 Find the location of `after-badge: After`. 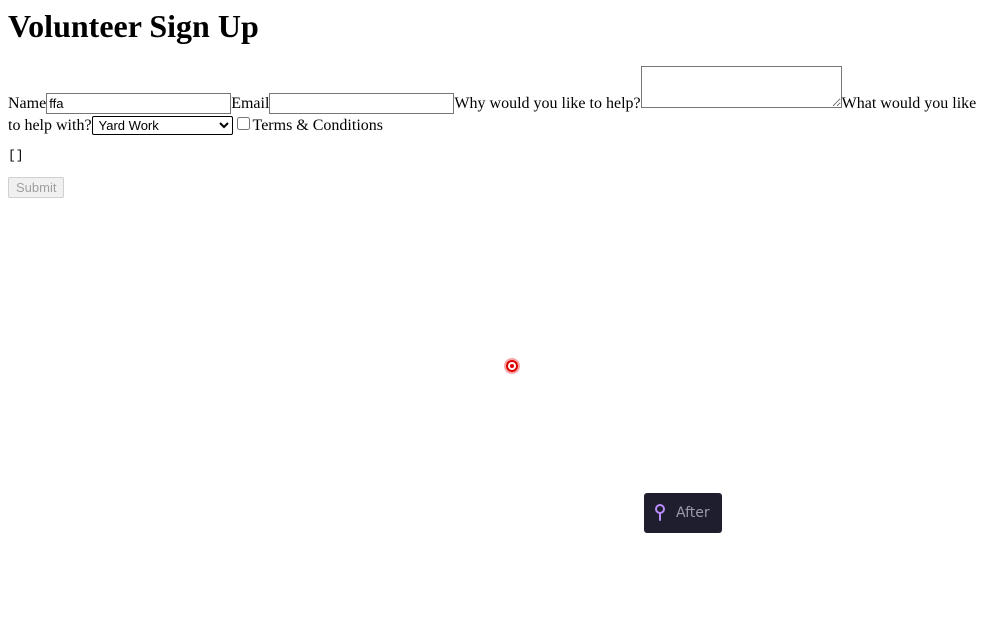

after-badge: After is located at coordinates (683, 513).